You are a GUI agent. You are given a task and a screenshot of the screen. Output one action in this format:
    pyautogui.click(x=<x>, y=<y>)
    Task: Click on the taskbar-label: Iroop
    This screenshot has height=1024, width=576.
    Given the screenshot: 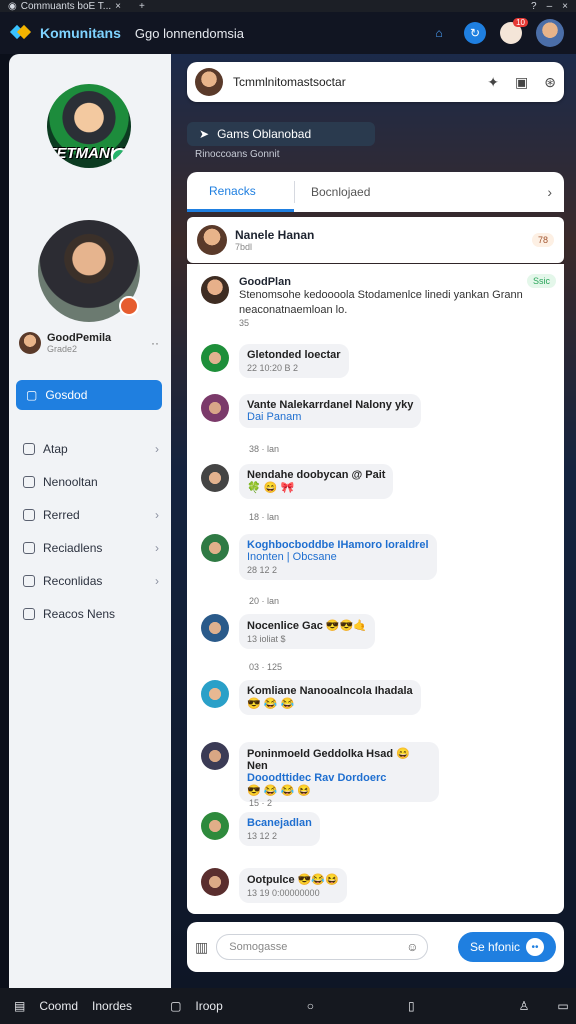 What is the action you would take?
    pyautogui.click(x=208, y=1006)
    